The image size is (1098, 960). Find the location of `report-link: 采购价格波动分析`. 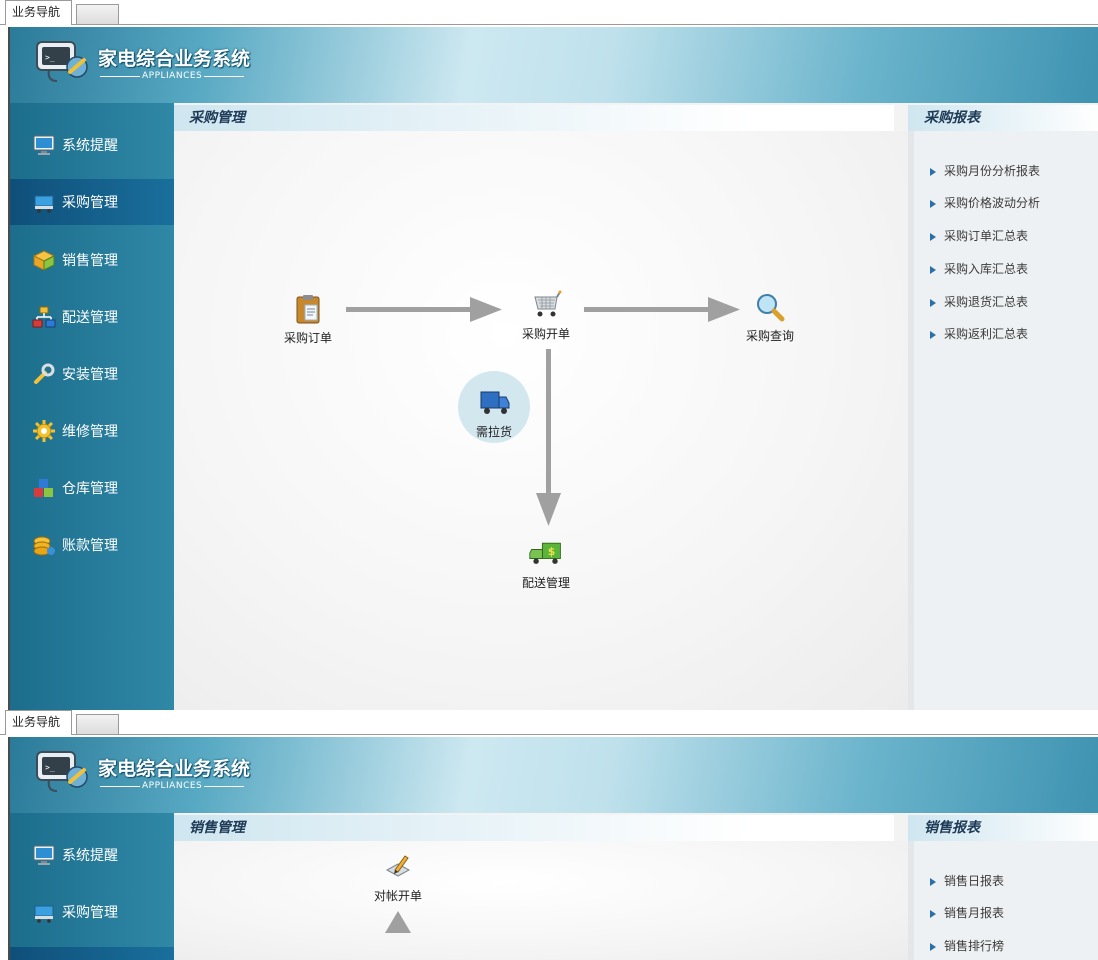

report-link: 采购价格波动分析 is located at coordinates (985, 203).